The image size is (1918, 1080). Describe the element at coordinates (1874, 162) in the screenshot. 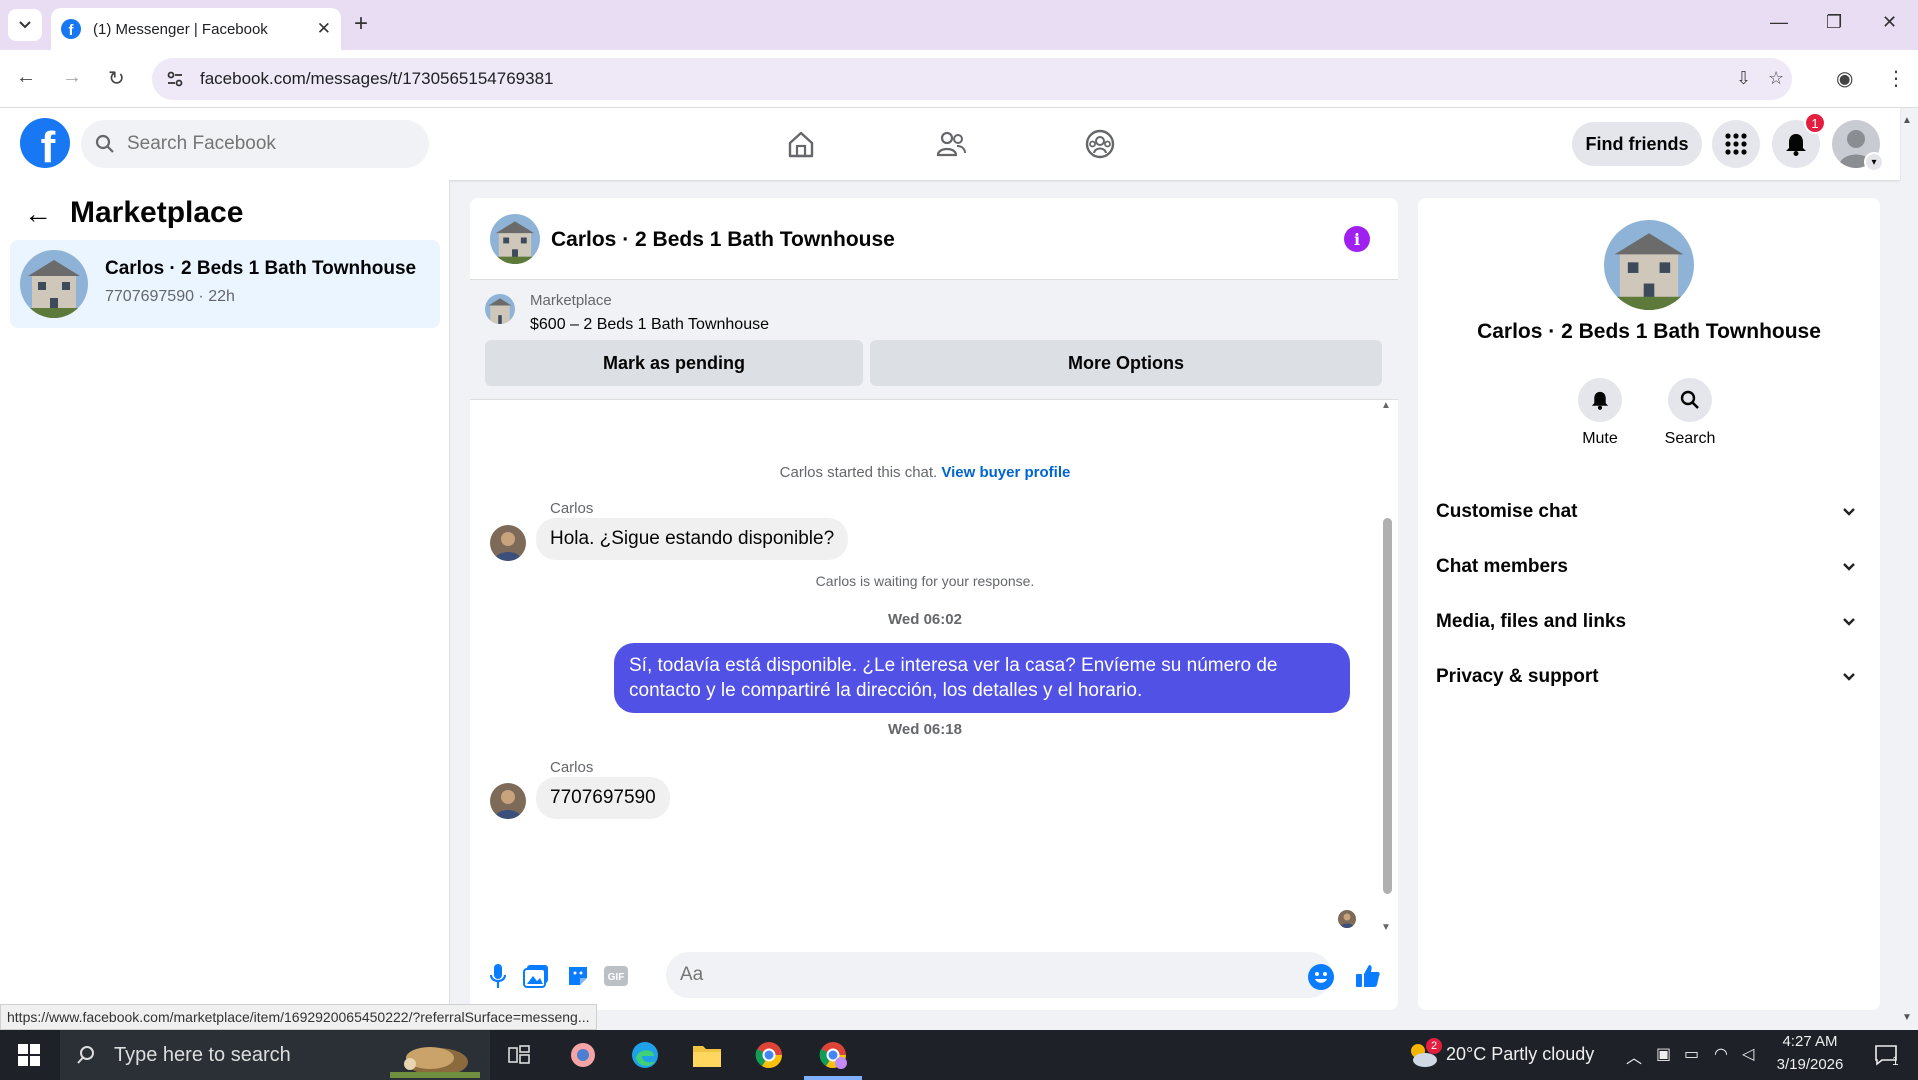

I see `account-chevron-icon: ▾` at that location.